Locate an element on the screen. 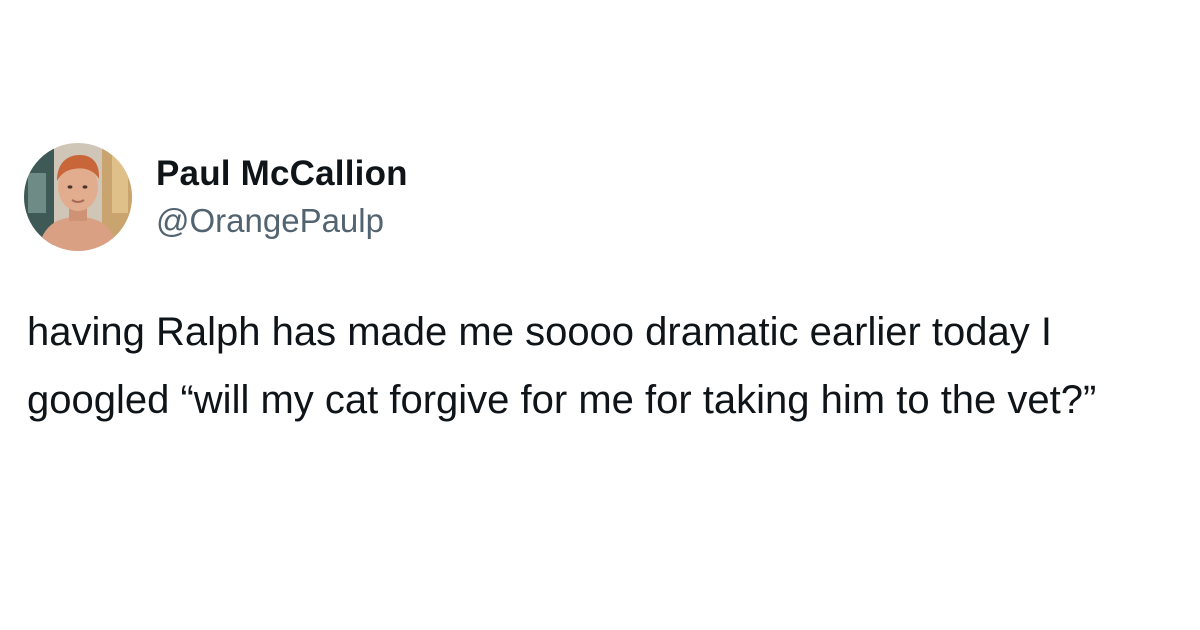 Image resolution: width=1200 pixels, height=630 pixels. tweet-header: Paul McCallion @OrangePaulp is located at coordinates (216, 197).